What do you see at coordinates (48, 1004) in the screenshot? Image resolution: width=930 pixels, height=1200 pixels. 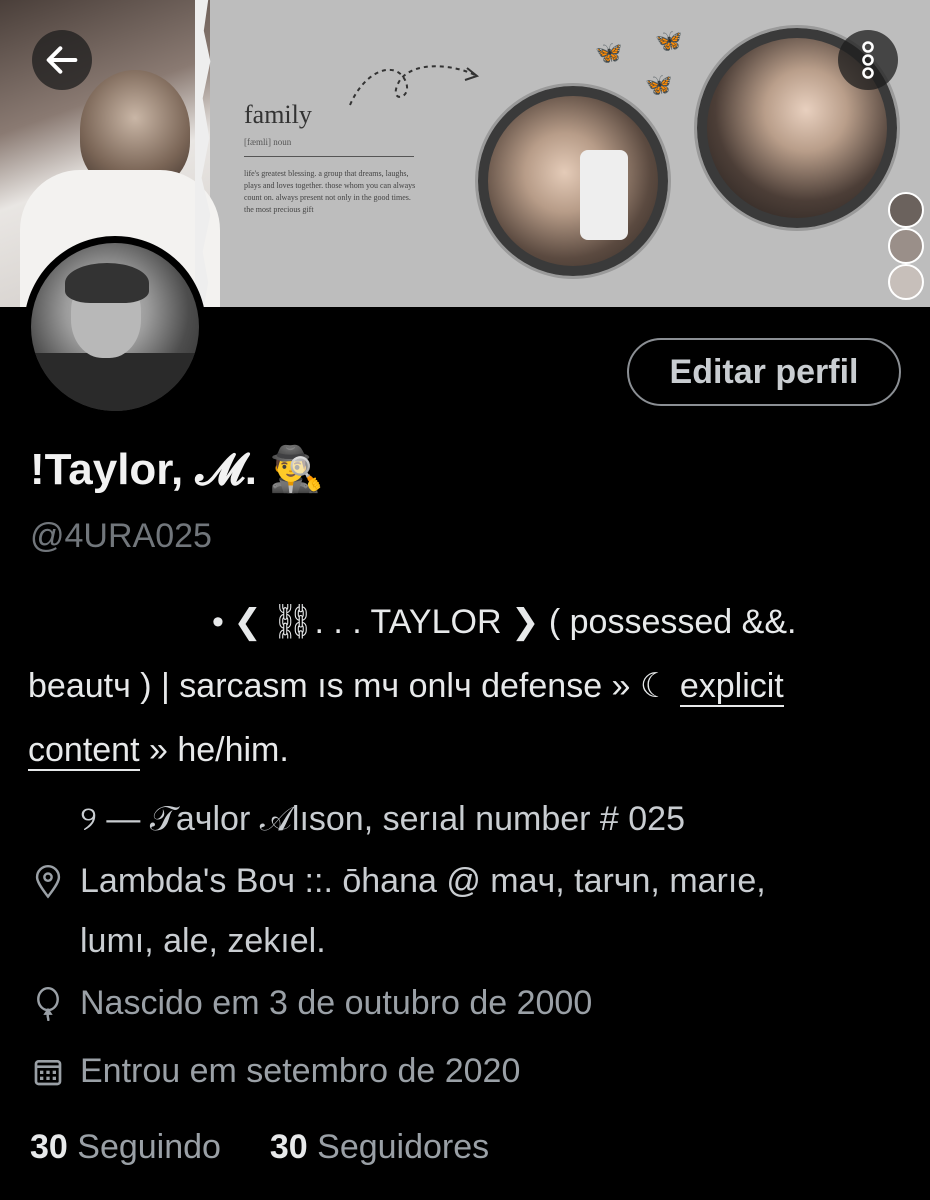 I see `balloon-icon` at bounding box center [48, 1004].